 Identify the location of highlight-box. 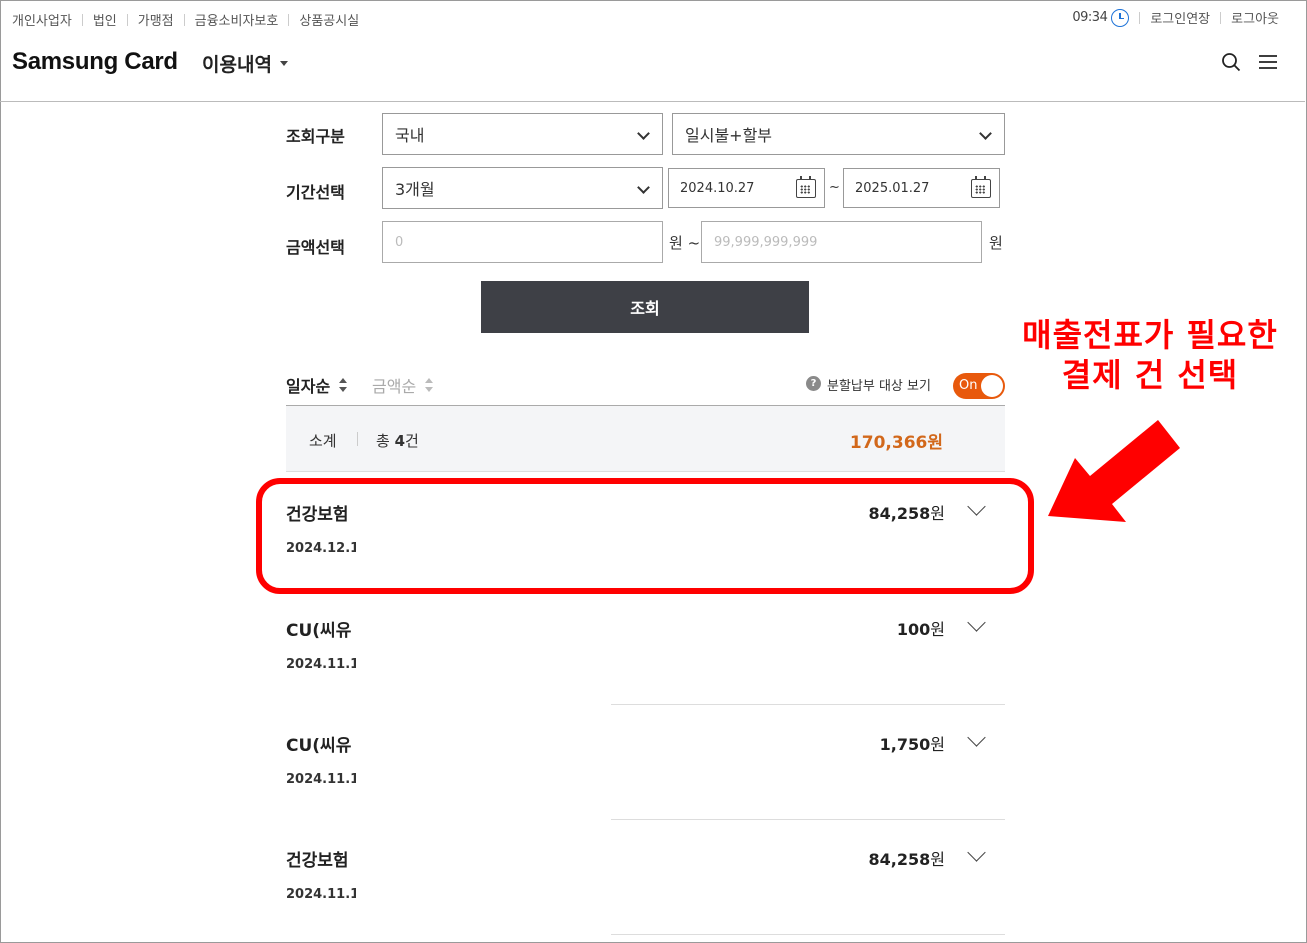
(645, 536).